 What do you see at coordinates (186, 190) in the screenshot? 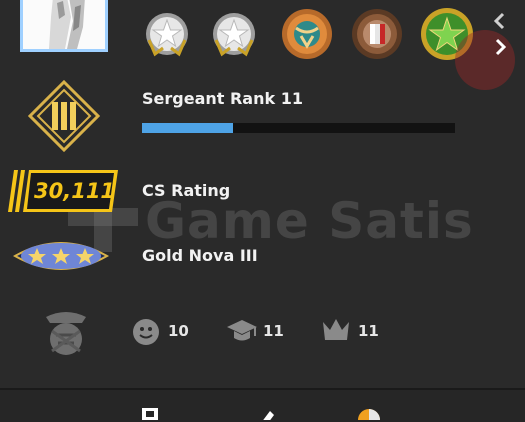
I see `cs-rating-label: CS Rating` at bounding box center [186, 190].